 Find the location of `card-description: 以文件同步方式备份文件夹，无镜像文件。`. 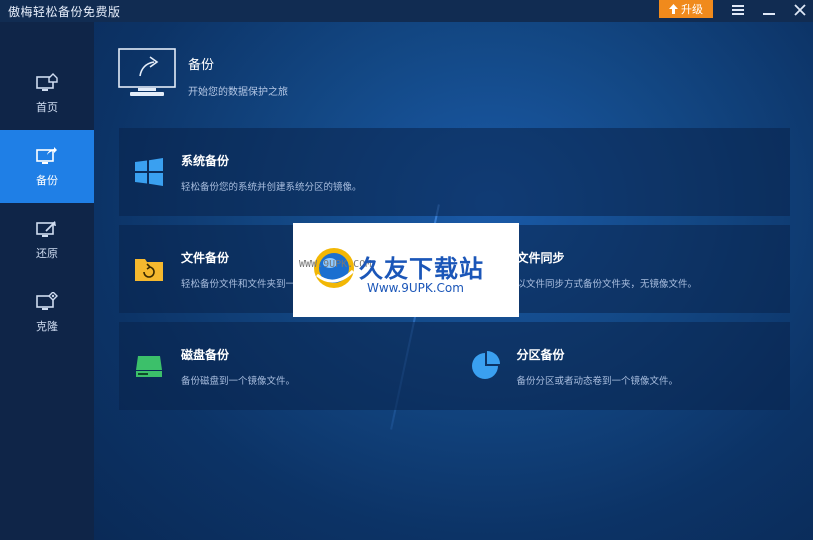

card-description: 以文件同步方式备份文件夹，无镜像文件。 is located at coordinates (607, 284).